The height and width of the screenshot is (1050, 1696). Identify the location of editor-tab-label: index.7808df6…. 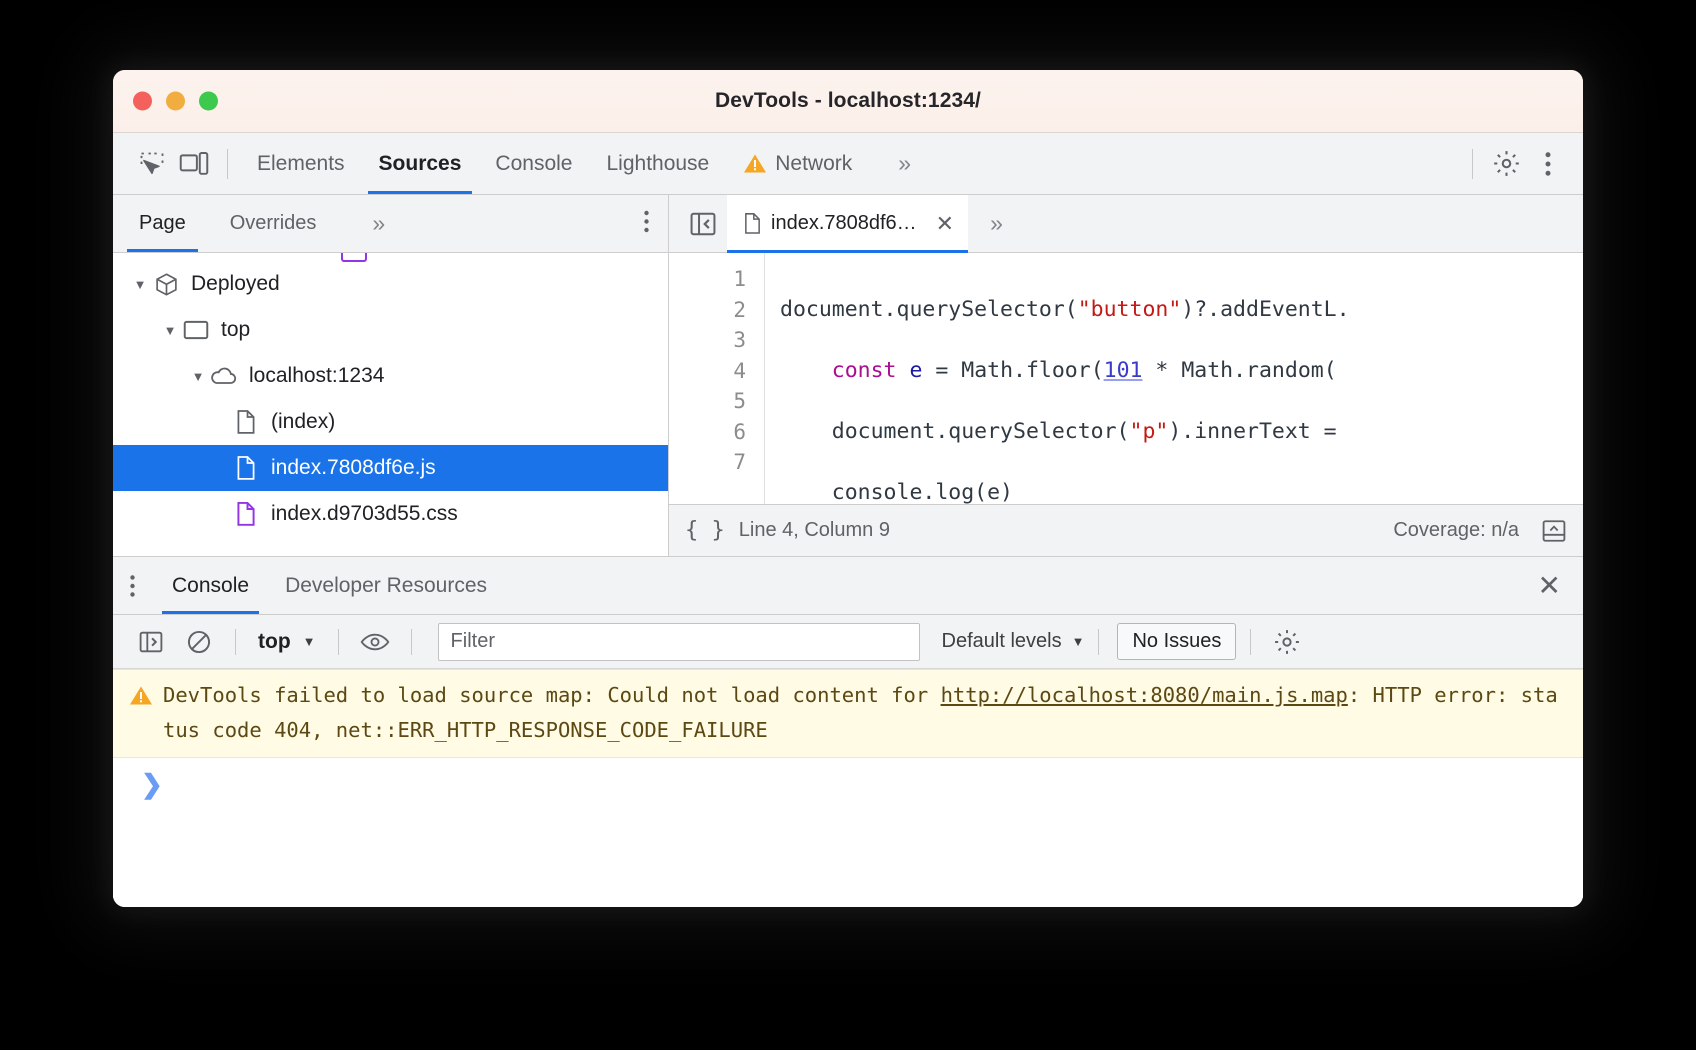
(844, 223).